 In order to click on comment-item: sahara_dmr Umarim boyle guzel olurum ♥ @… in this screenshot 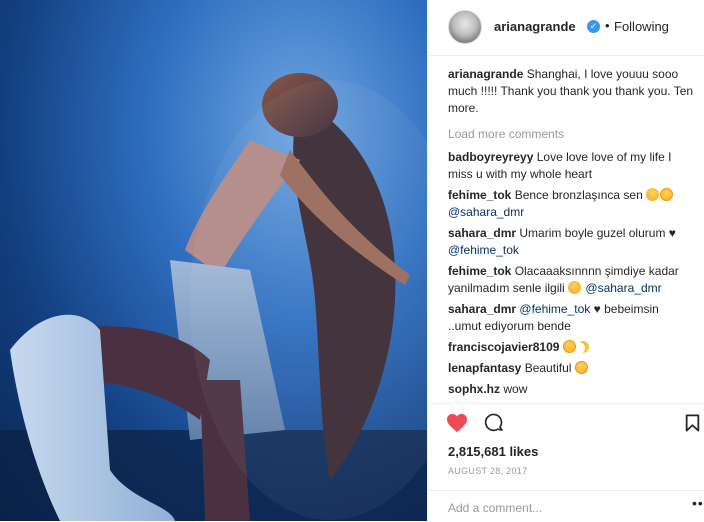, I will do `click(571, 242)`.